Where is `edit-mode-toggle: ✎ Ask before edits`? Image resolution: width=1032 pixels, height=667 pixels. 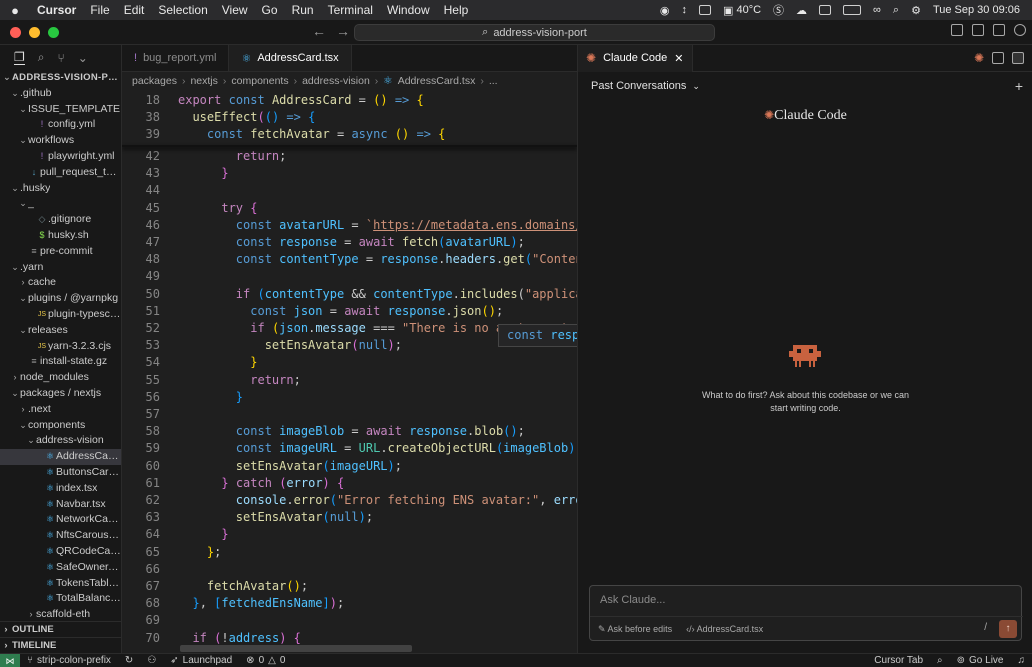
edit-mode-toggle: ✎ Ask before edits is located at coordinates (635, 629).